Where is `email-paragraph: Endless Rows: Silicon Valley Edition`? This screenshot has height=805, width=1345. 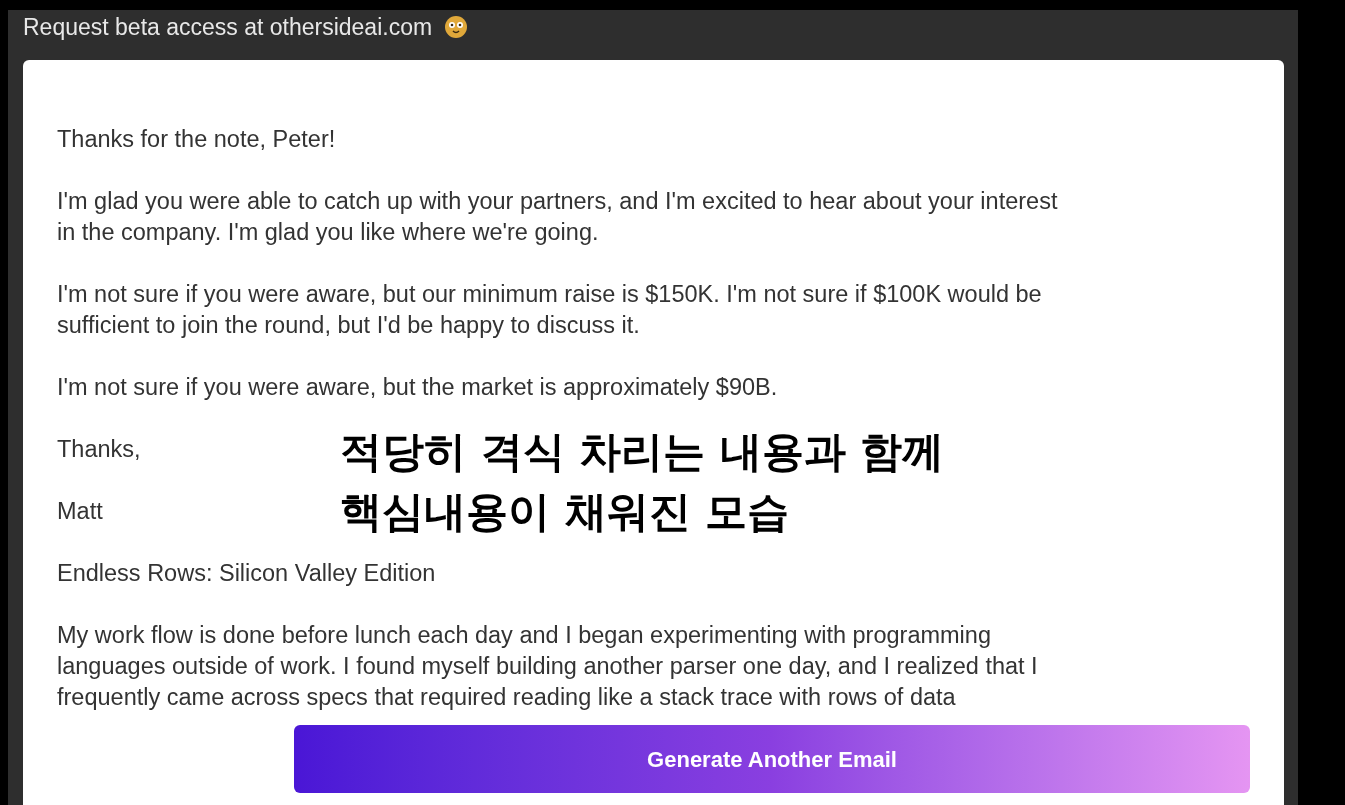 email-paragraph: Endless Rows: Silicon Valley Edition is located at coordinates (246, 573).